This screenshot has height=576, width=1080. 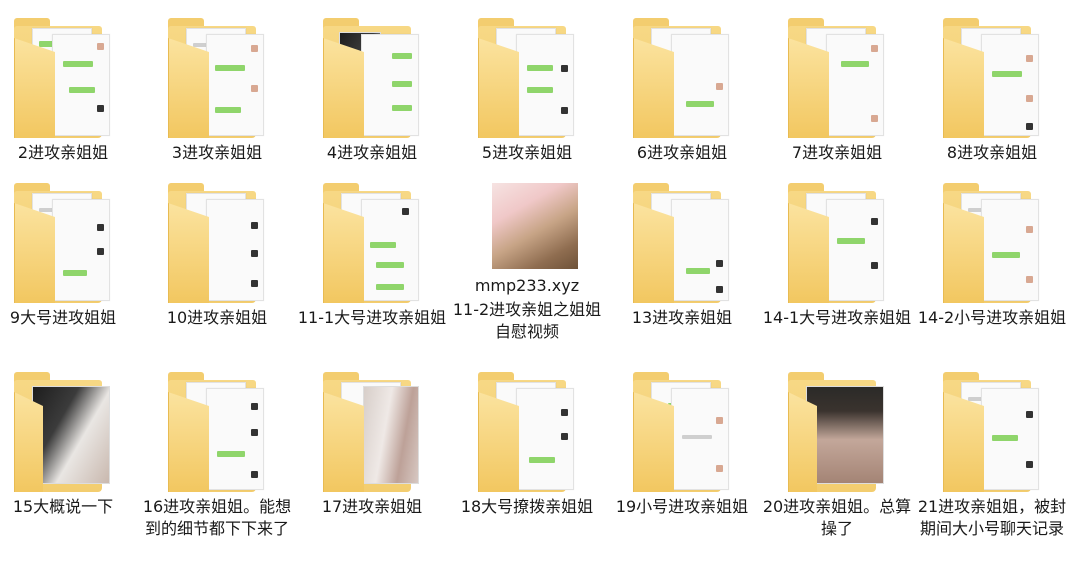 I want to click on folder-label: 17进攻亲姐姐, so click(x=372, y=506).